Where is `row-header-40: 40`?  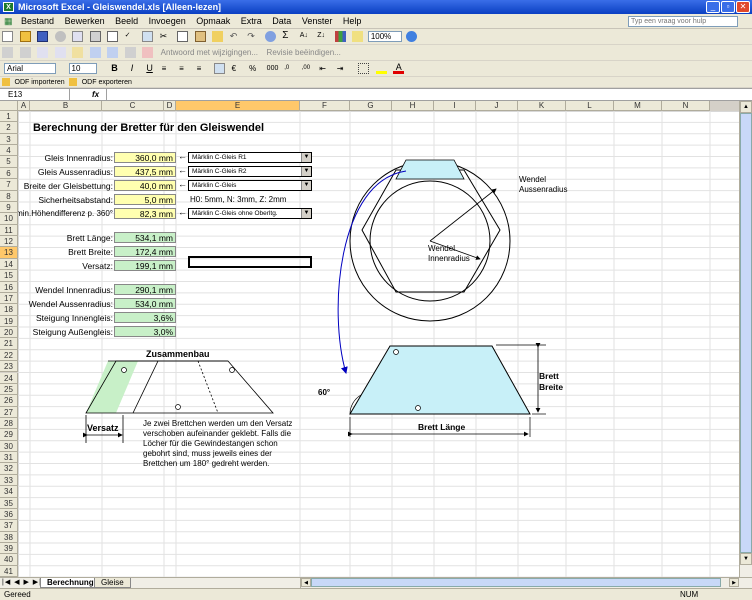 row-header-40: 40 is located at coordinates (9, 560).